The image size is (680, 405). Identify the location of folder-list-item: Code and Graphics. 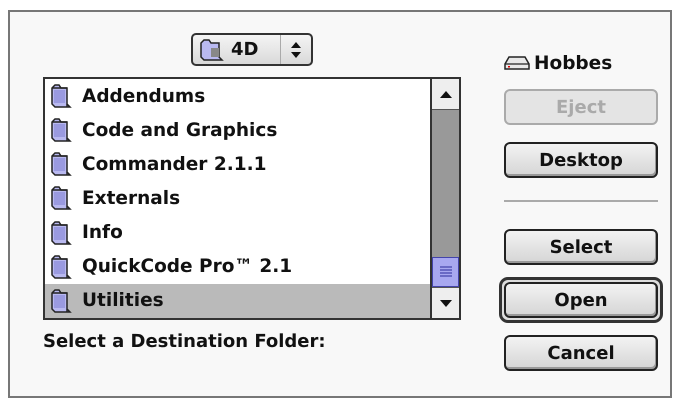
(237, 130).